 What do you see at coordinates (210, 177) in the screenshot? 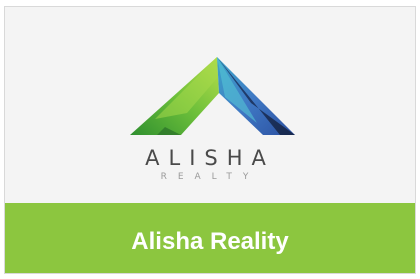
I see `logo-subtitle: REALTY` at bounding box center [210, 177].